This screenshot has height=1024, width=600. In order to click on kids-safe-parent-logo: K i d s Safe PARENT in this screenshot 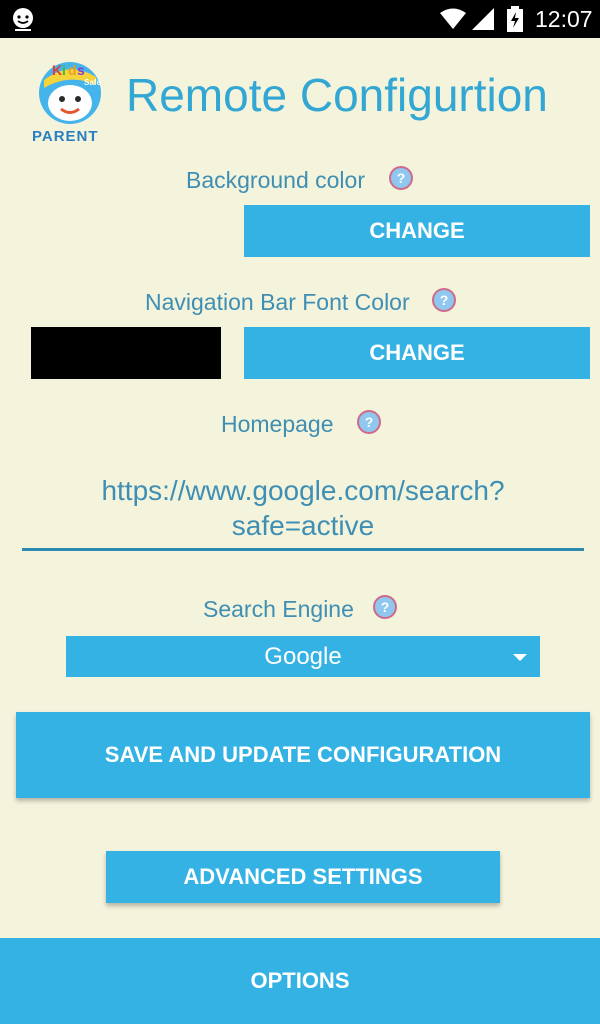, I will do `click(66, 103)`.